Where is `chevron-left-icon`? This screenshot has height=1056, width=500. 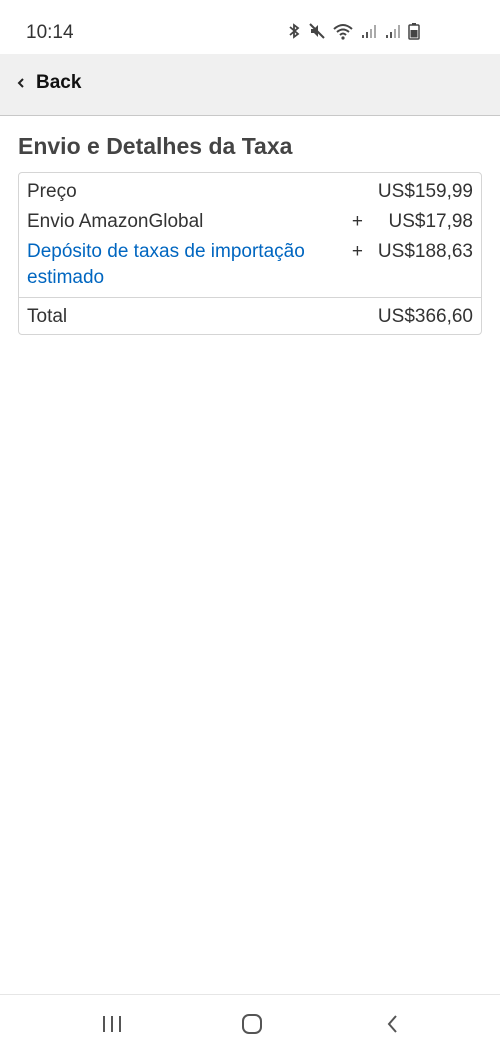 chevron-left-icon is located at coordinates (20, 83).